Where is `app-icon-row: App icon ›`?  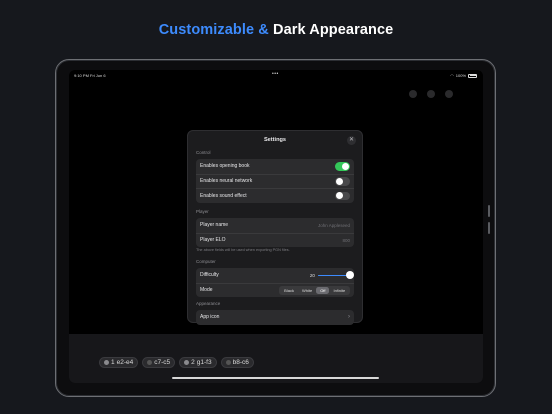 app-icon-row: App icon › is located at coordinates (275, 317).